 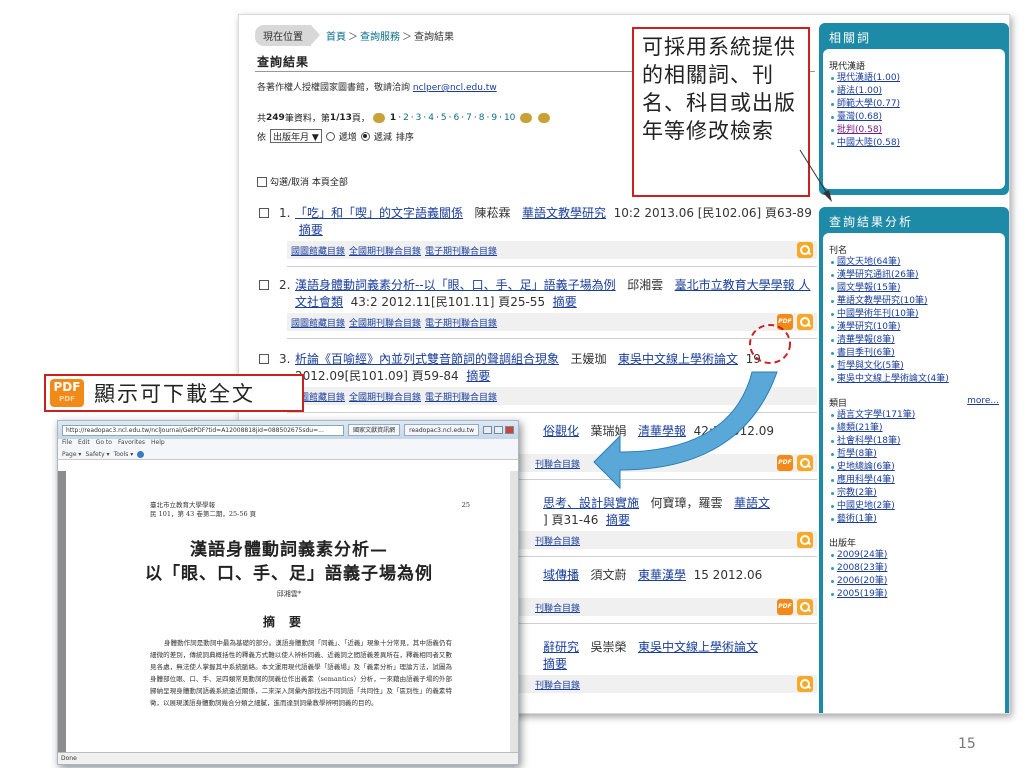 I want to click on year-facet-link: 2005(19筆), so click(x=915, y=594).